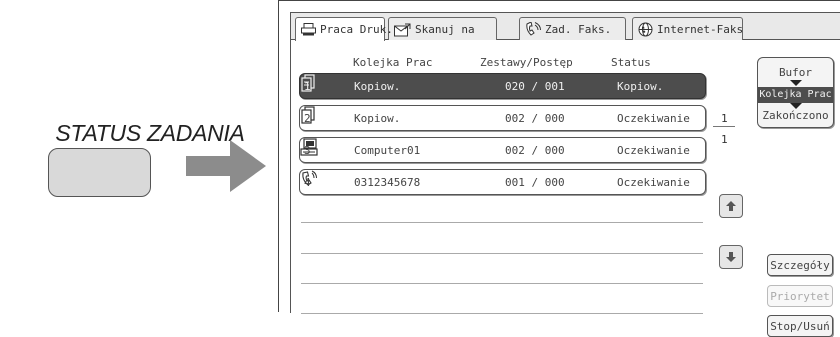  Describe the element at coordinates (645, 29) in the screenshot. I see `internet-fax-icon` at that location.